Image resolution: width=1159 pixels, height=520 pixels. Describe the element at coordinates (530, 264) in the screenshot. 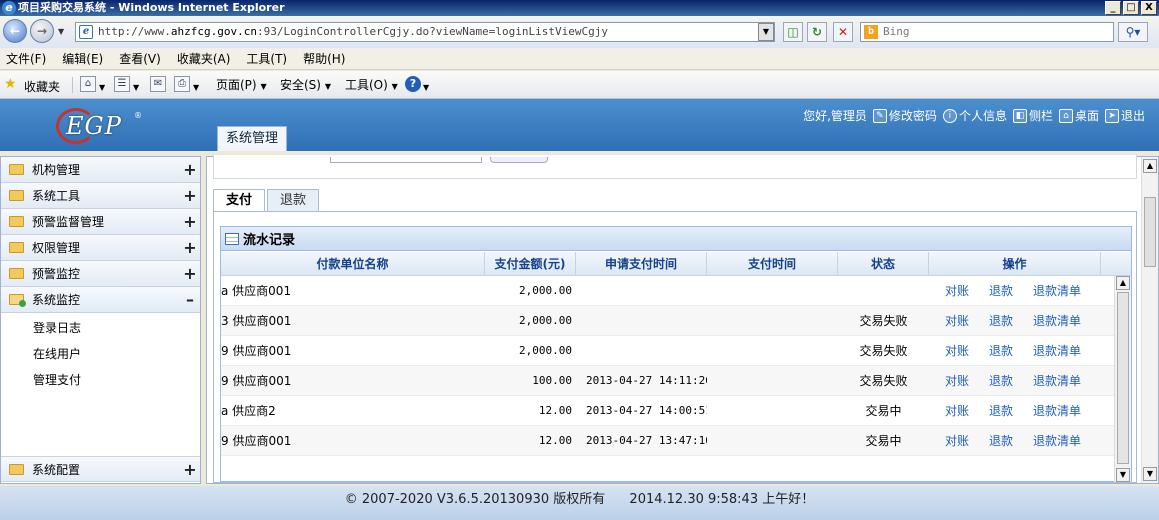

I see `col-header-amount: 支付金额(元)` at that location.